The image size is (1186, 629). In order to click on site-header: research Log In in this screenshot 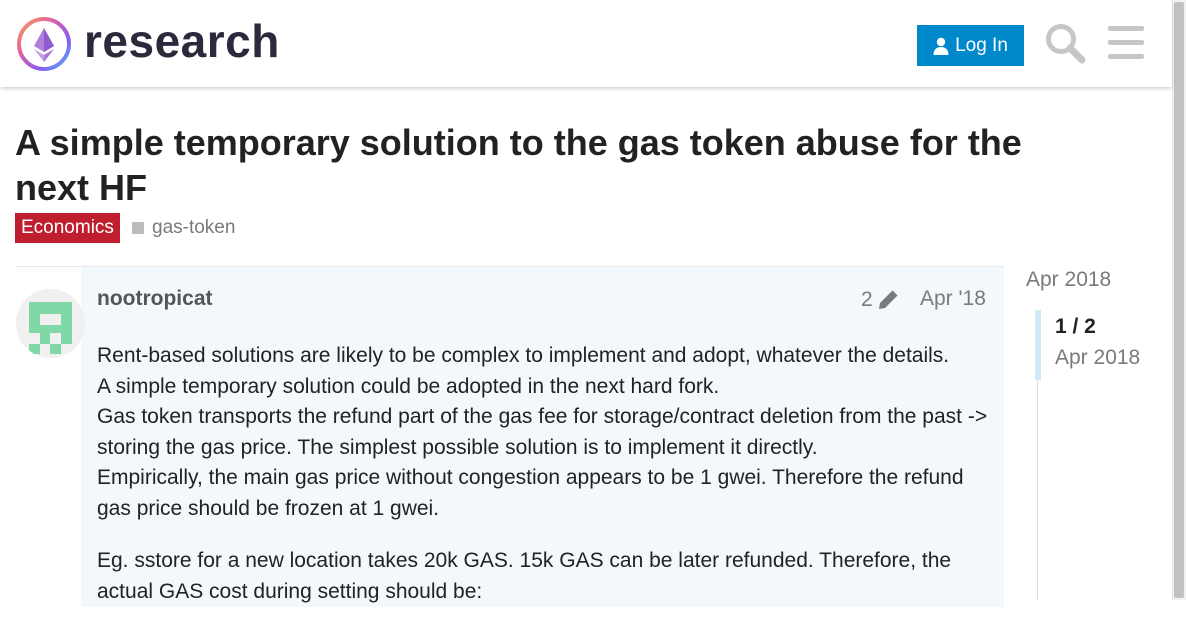, I will do `click(586, 43)`.